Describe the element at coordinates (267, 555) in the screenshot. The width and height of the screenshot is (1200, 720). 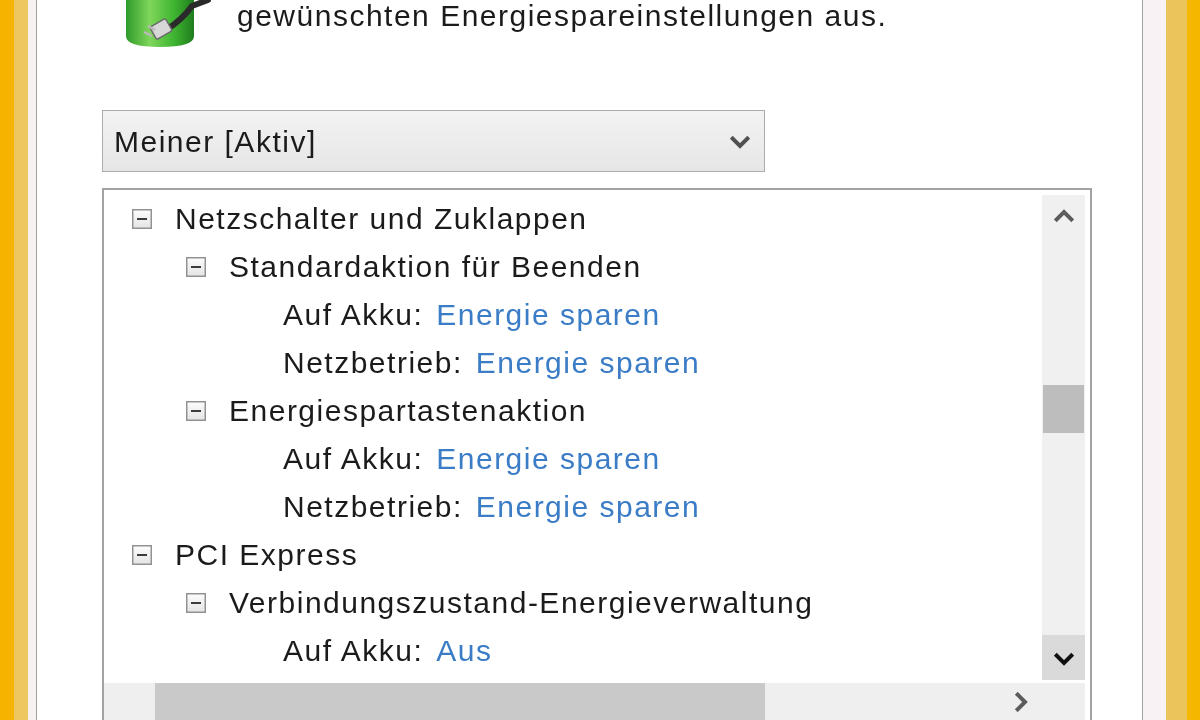
I see `tree-node-label: PCI Express` at that location.